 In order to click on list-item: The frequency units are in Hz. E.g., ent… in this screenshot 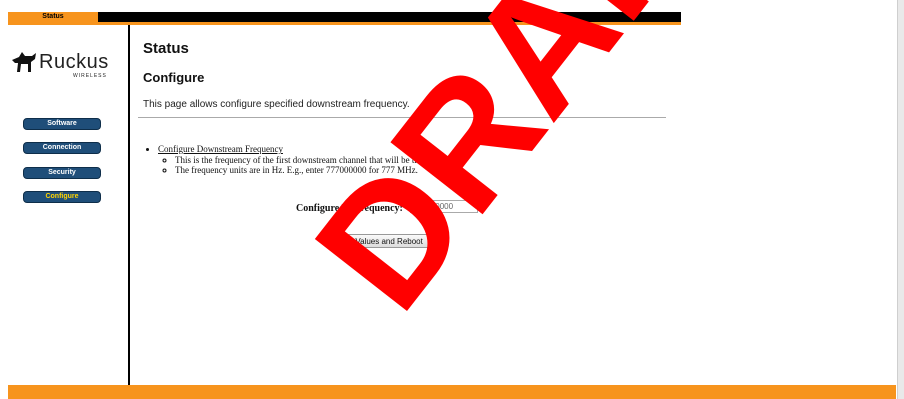, I will do `click(303, 170)`.